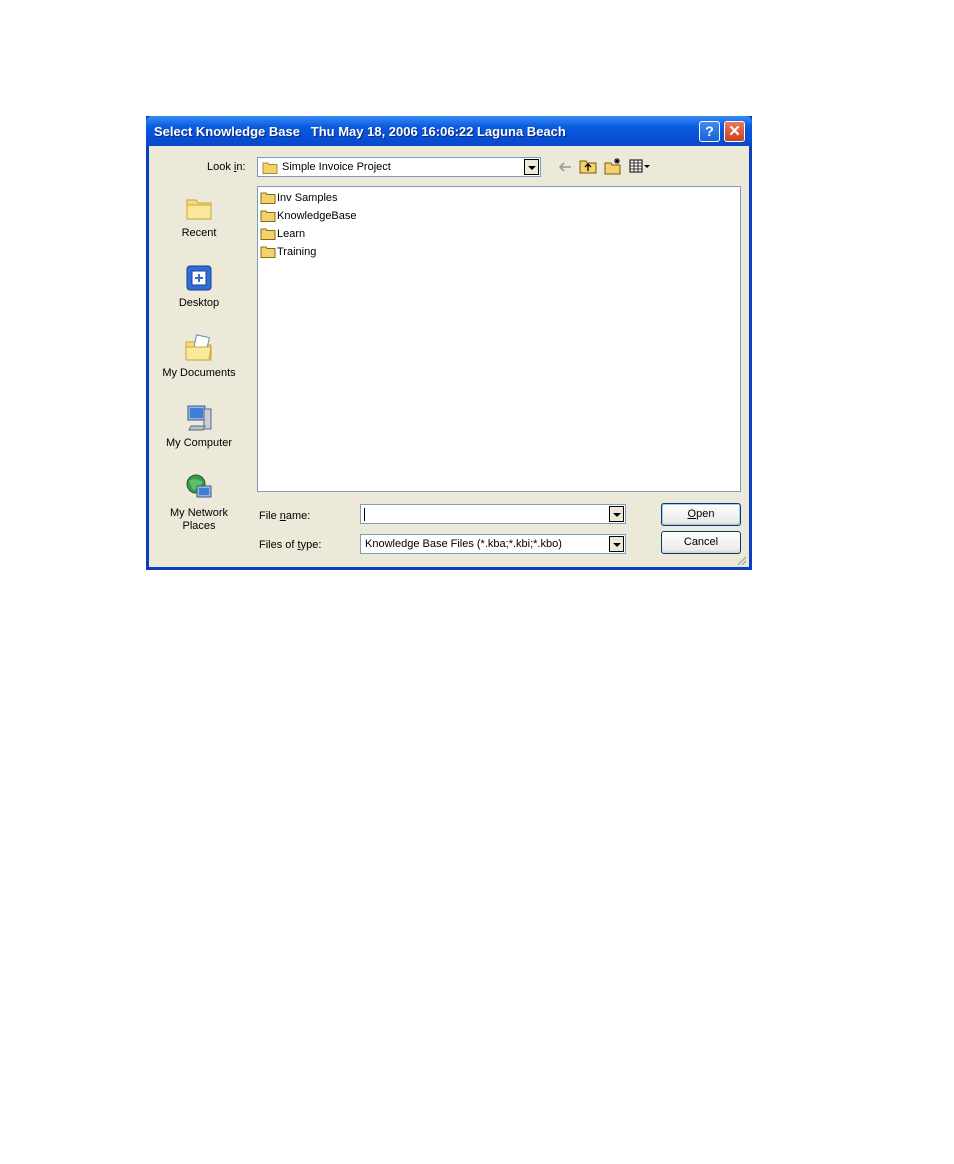  I want to click on look-in-value: Simple Invoice Project, so click(336, 167).